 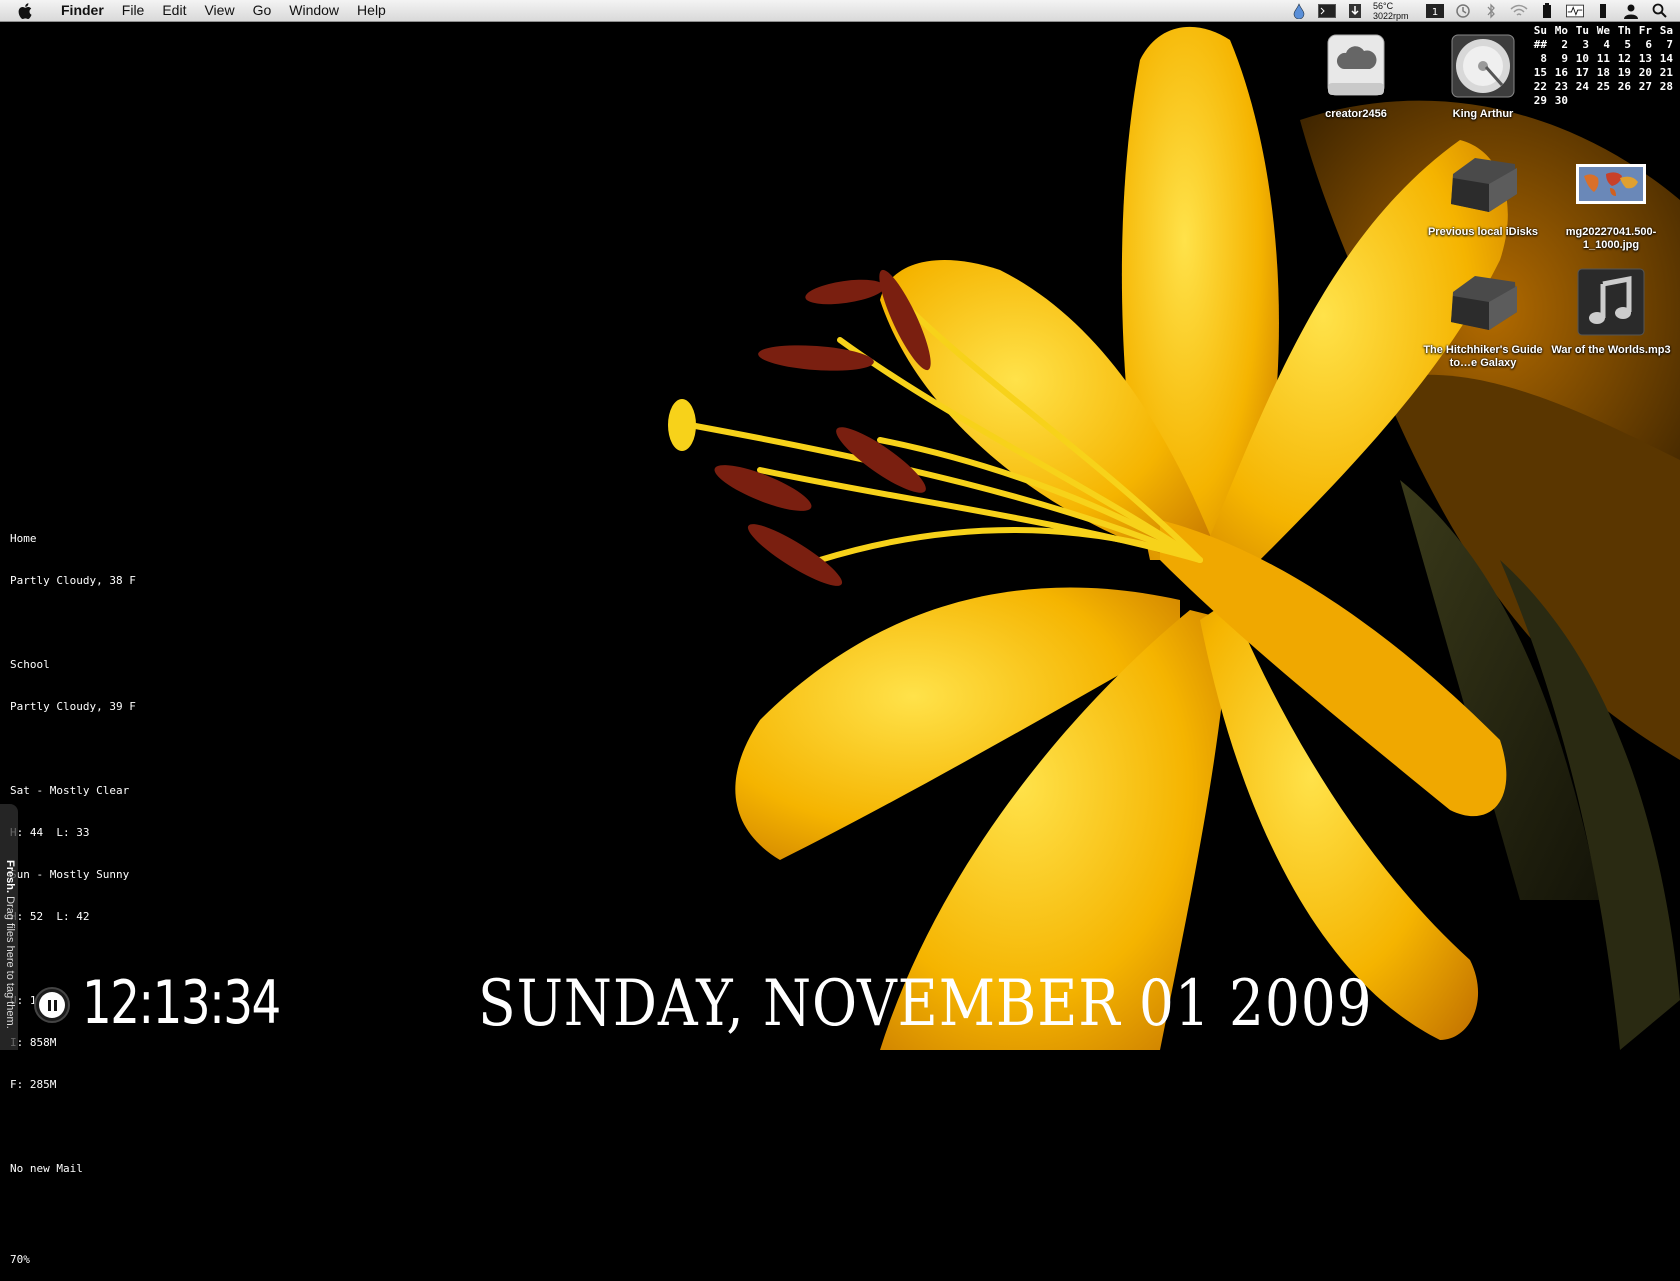 What do you see at coordinates (1582, 58) in the screenshot?
I see `calendar-day: 10` at bounding box center [1582, 58].